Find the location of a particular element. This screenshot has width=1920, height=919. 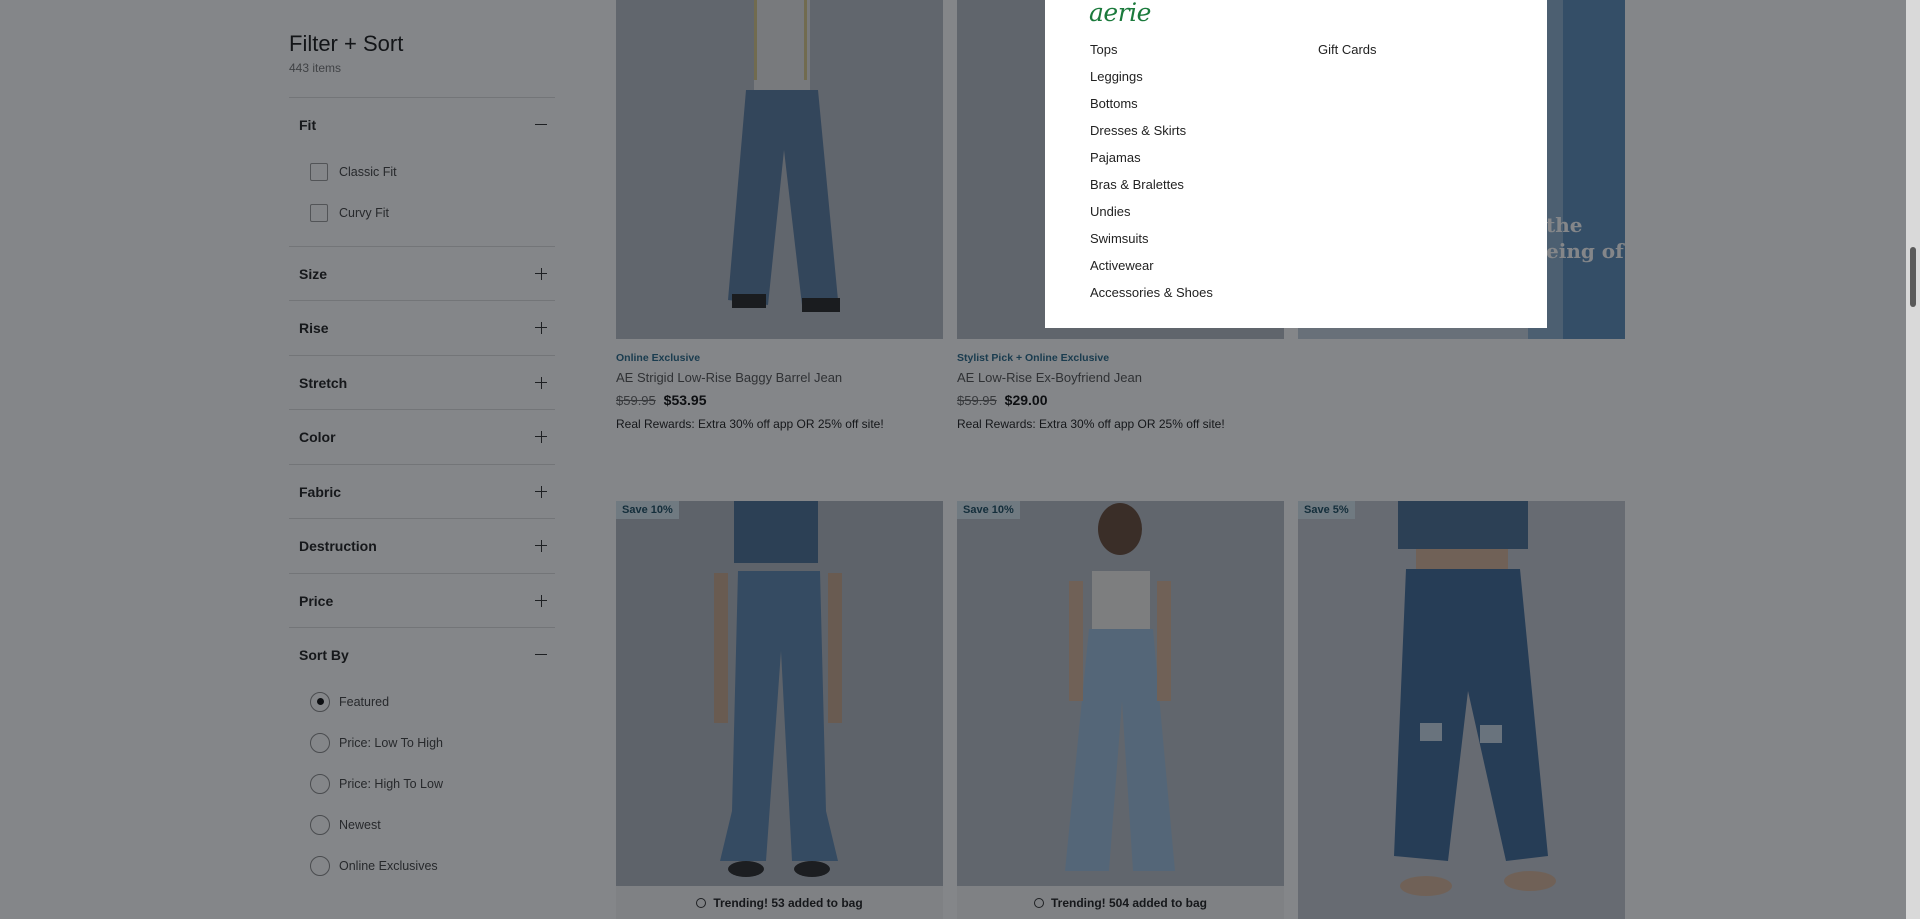

trending-text: Trending! 53 added to bag is located at coordinates (788, 902).